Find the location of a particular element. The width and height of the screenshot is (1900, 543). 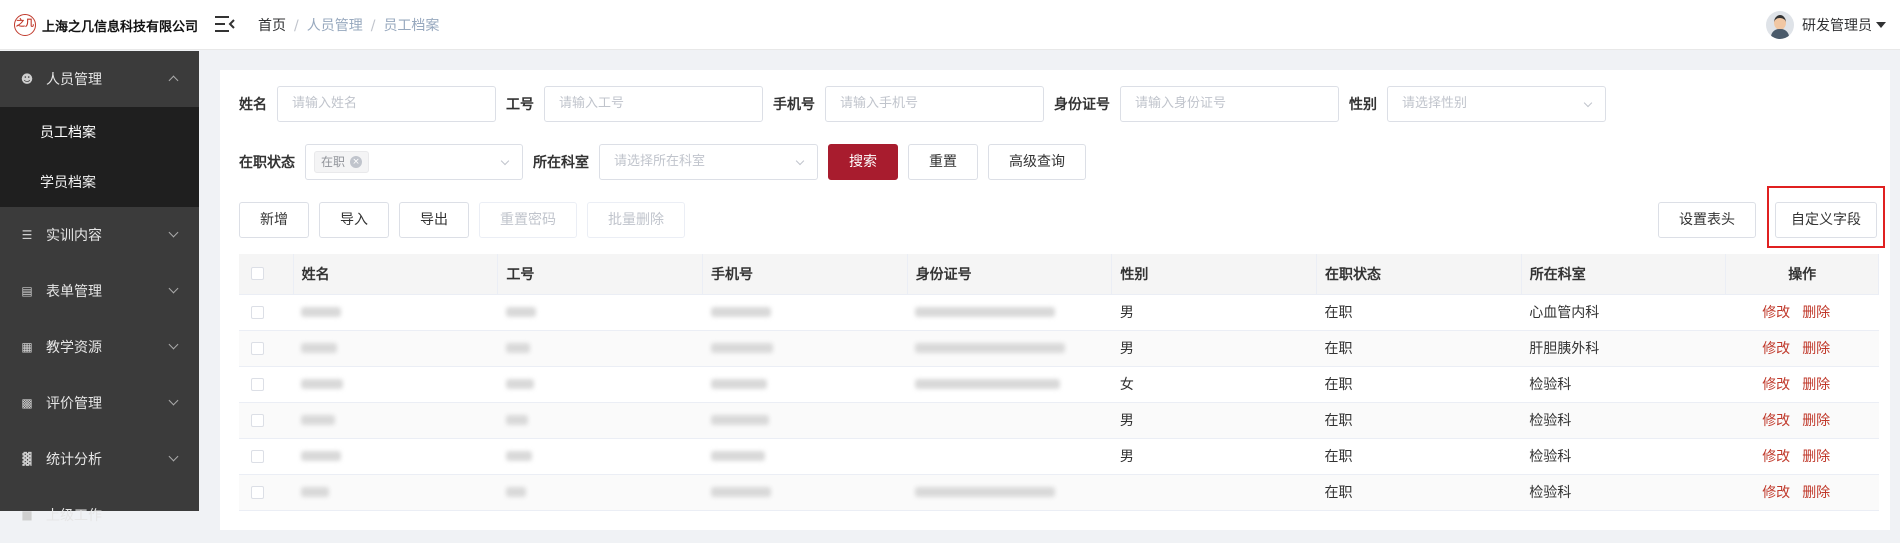

reset-button: 重置 is located at coordinates (943, 162).